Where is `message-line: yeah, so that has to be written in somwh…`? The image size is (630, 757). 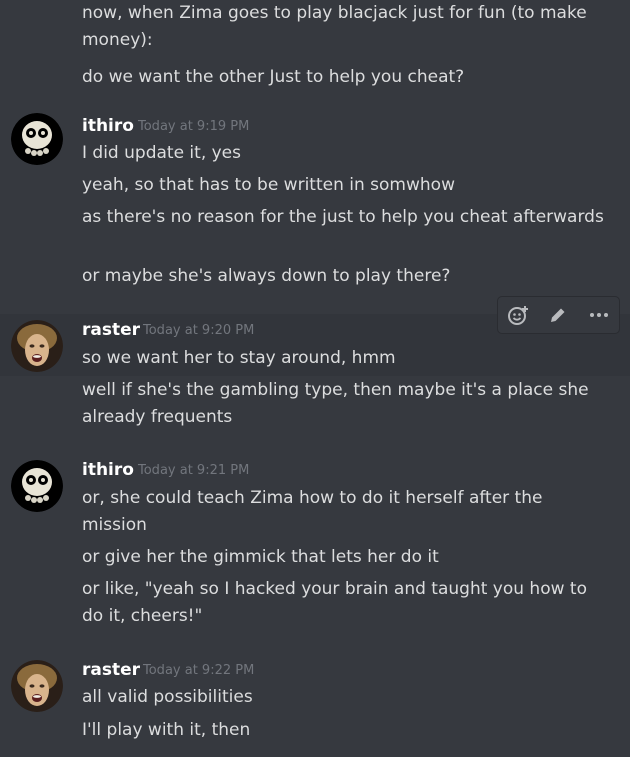 message-line: yeah, so that has to be written in somwh… is located at coordinates (268, 185).